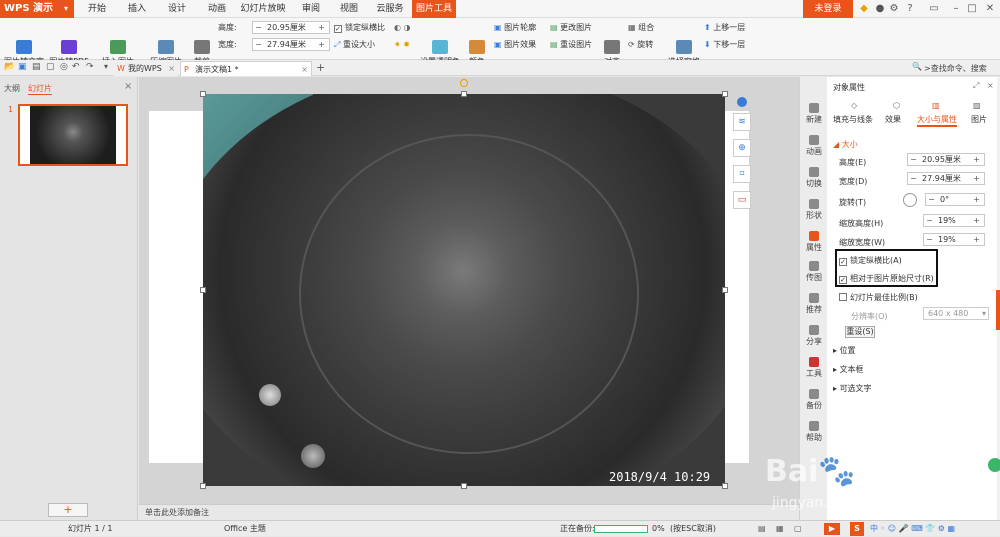 The width and height of the screenshot is (1000, 537). I want to click on height-spinner: −20.95厘米 +, so click(946, 159).